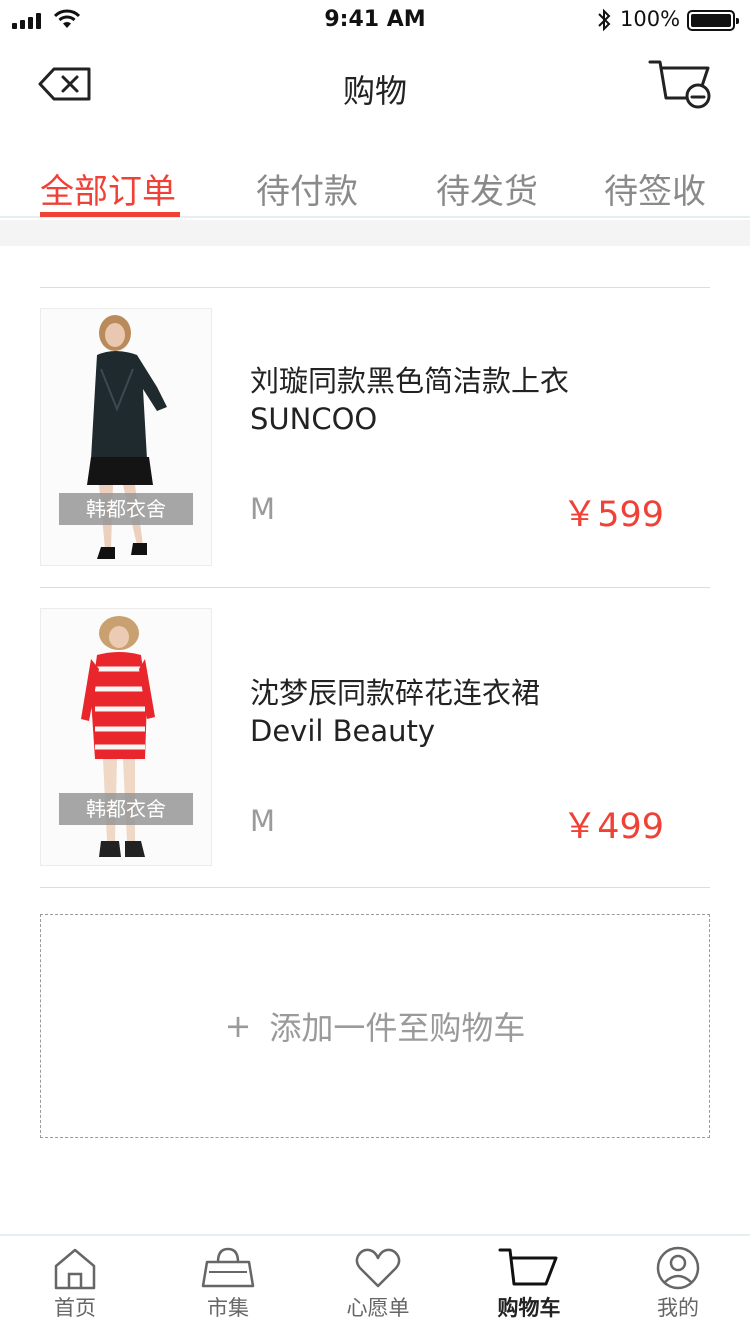  Describe the element at coordinates (375, 887) in the screenshot. I see `divider` at that location.